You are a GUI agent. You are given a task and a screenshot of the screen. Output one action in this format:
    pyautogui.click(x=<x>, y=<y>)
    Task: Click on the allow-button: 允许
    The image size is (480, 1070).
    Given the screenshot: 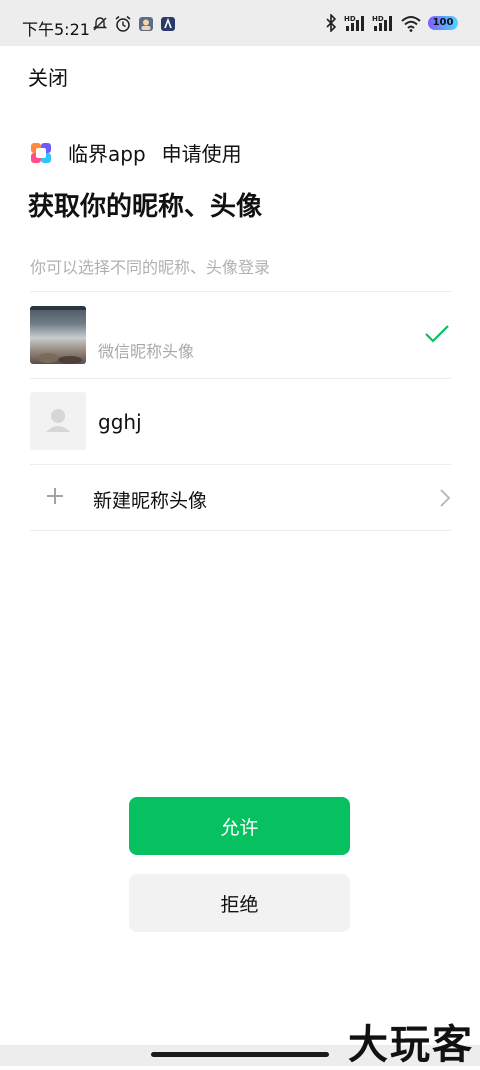 What is the action you would take?
    pyautogui.click(x=239, y=826)
    